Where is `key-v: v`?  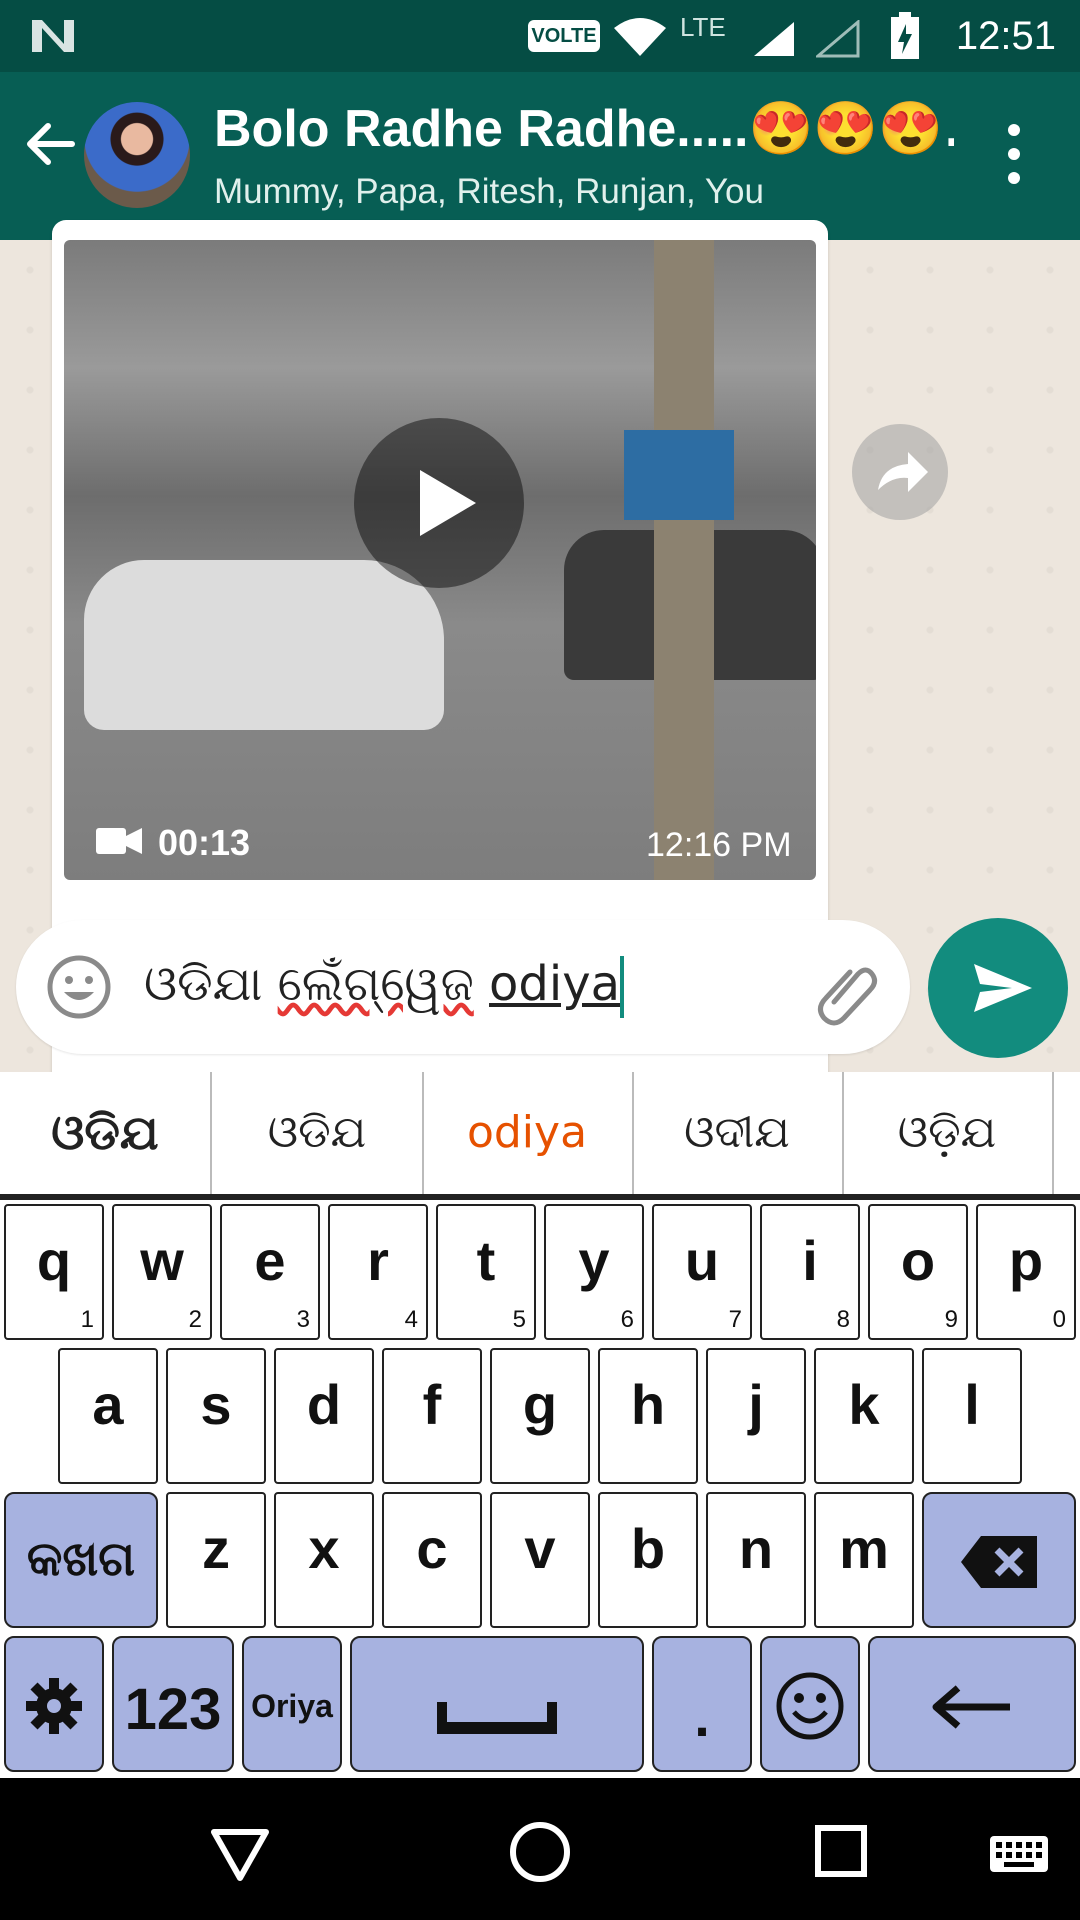 key-v: v is located at coordinates (540, 1560).